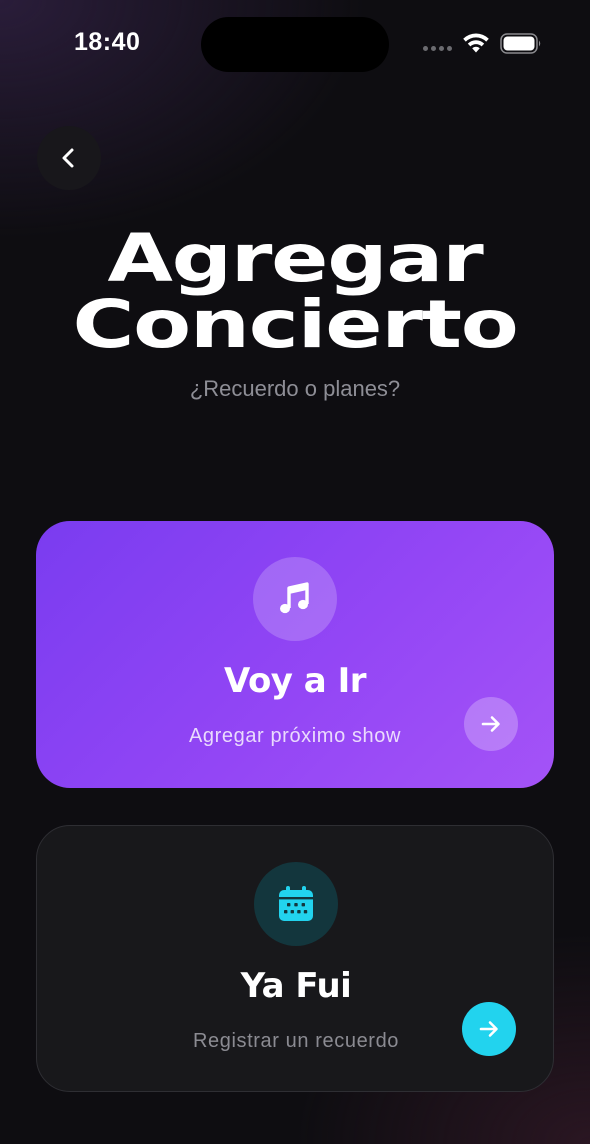  I want to click on music-note-icon, so click(294, 598).